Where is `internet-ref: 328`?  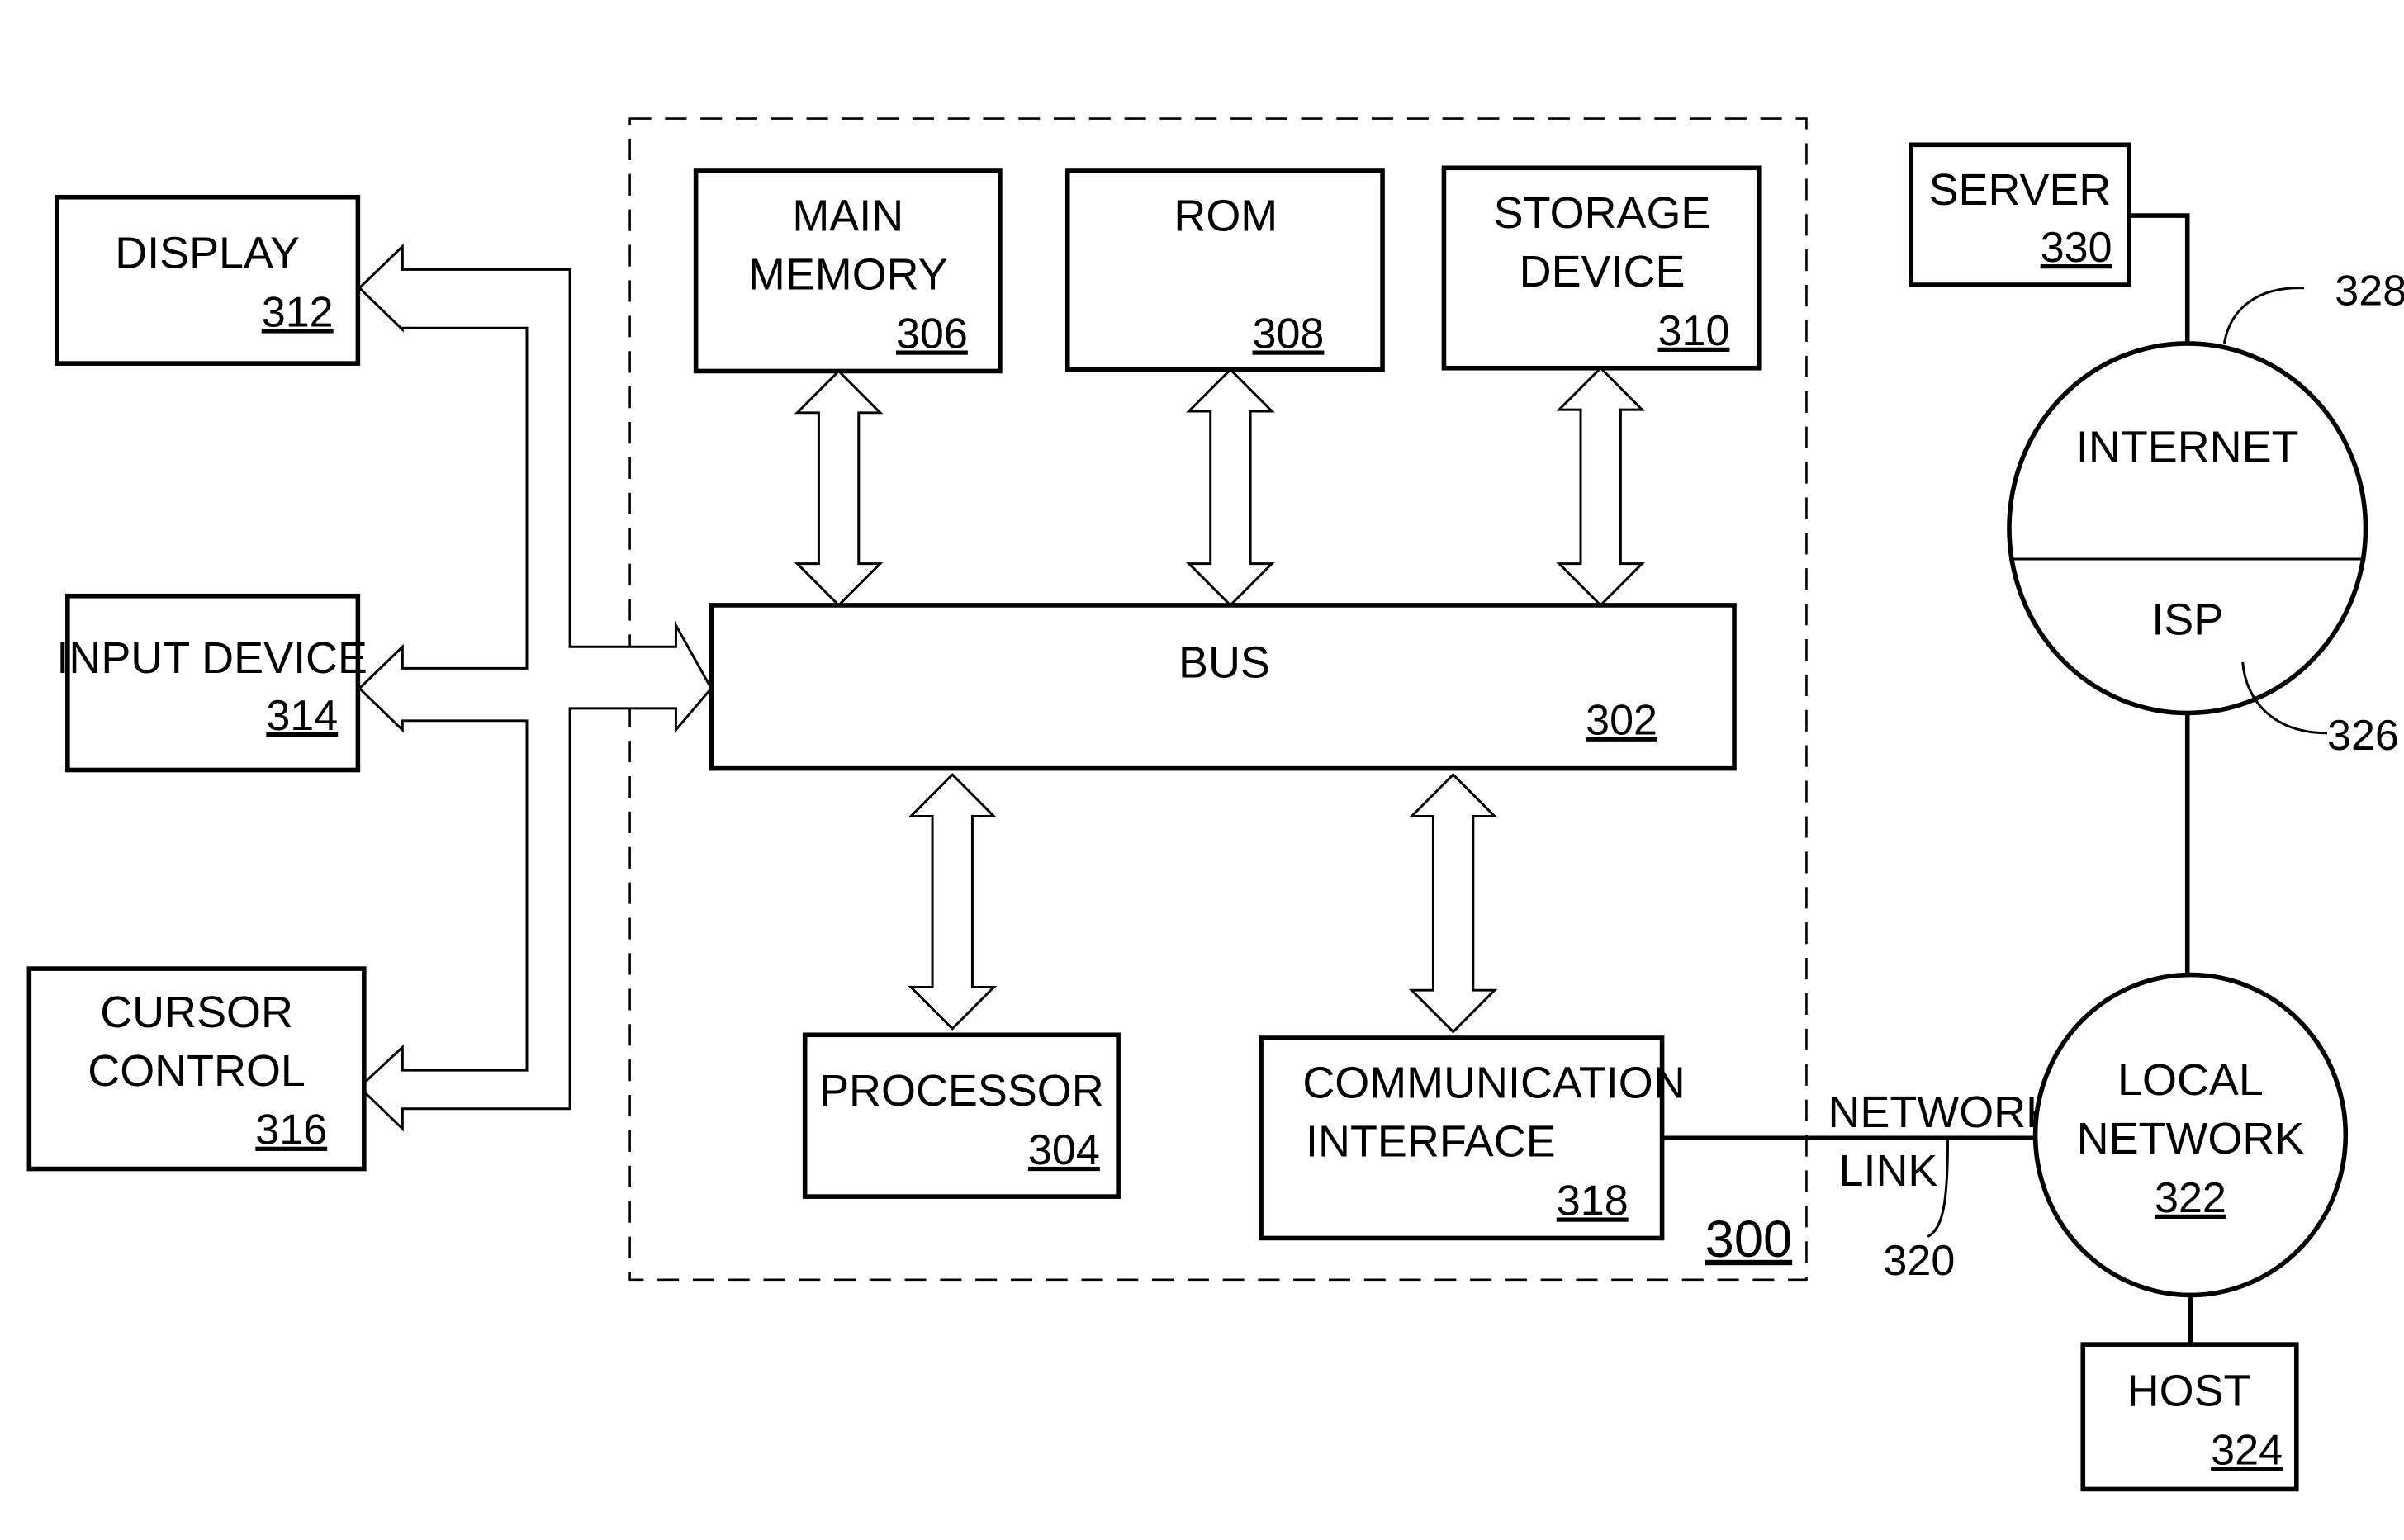
internet-ref: 328 is located at coordinates (2369, 291).